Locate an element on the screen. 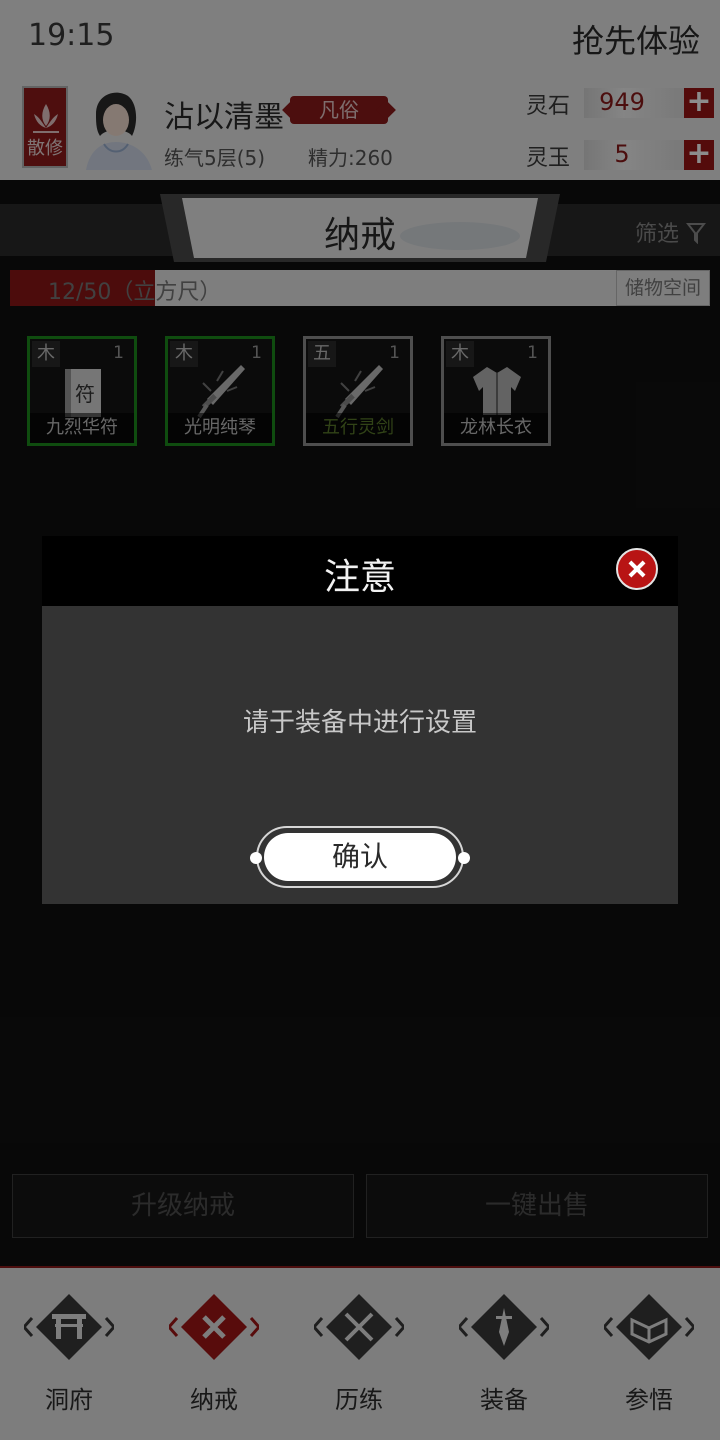 Image resolution: width=720 pixels, height=1440 pixels. dialog-header: 注意 is located at coordinates (360, 571).